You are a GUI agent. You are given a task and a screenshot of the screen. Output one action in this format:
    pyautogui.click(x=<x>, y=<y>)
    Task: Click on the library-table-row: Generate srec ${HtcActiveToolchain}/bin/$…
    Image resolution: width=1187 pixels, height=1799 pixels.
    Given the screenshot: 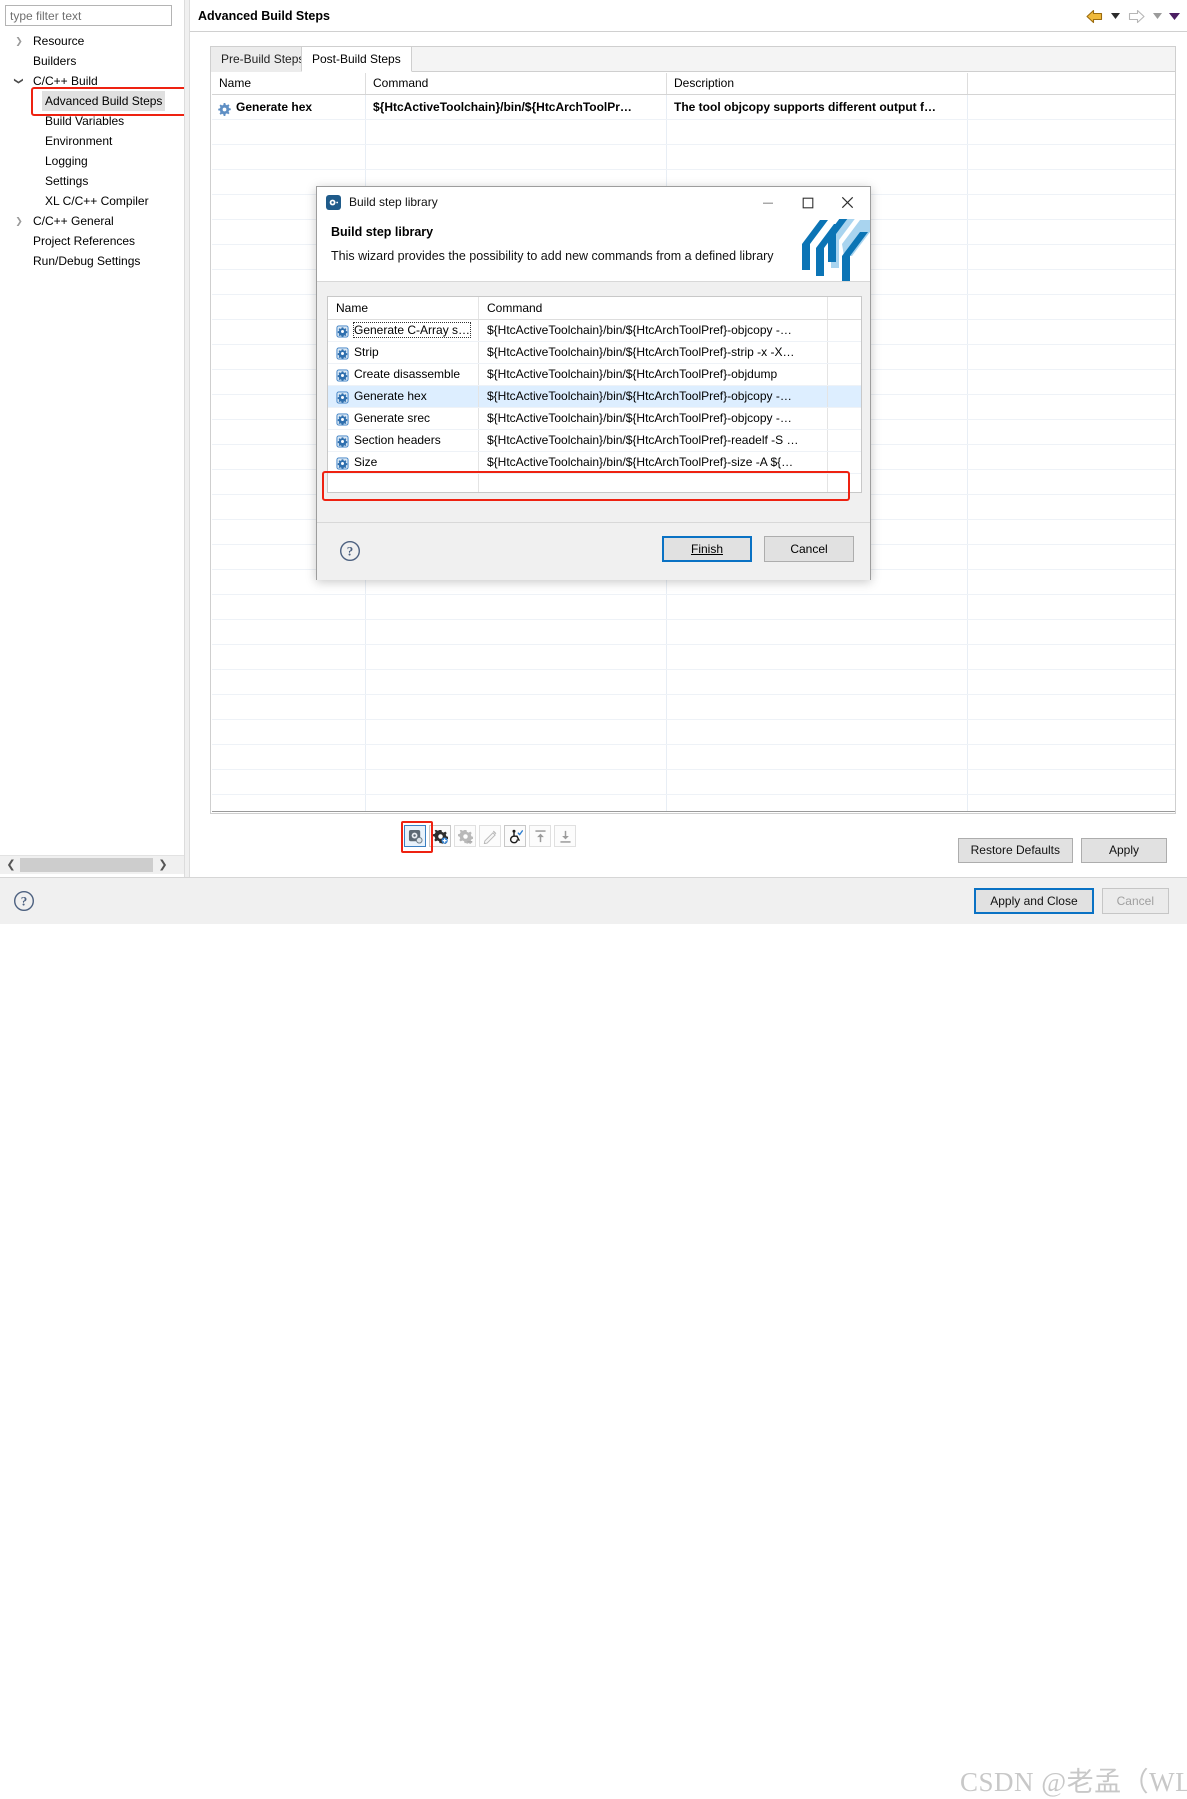 What is the action you would take?
    pyautogui.click(x=594, y=419)
    